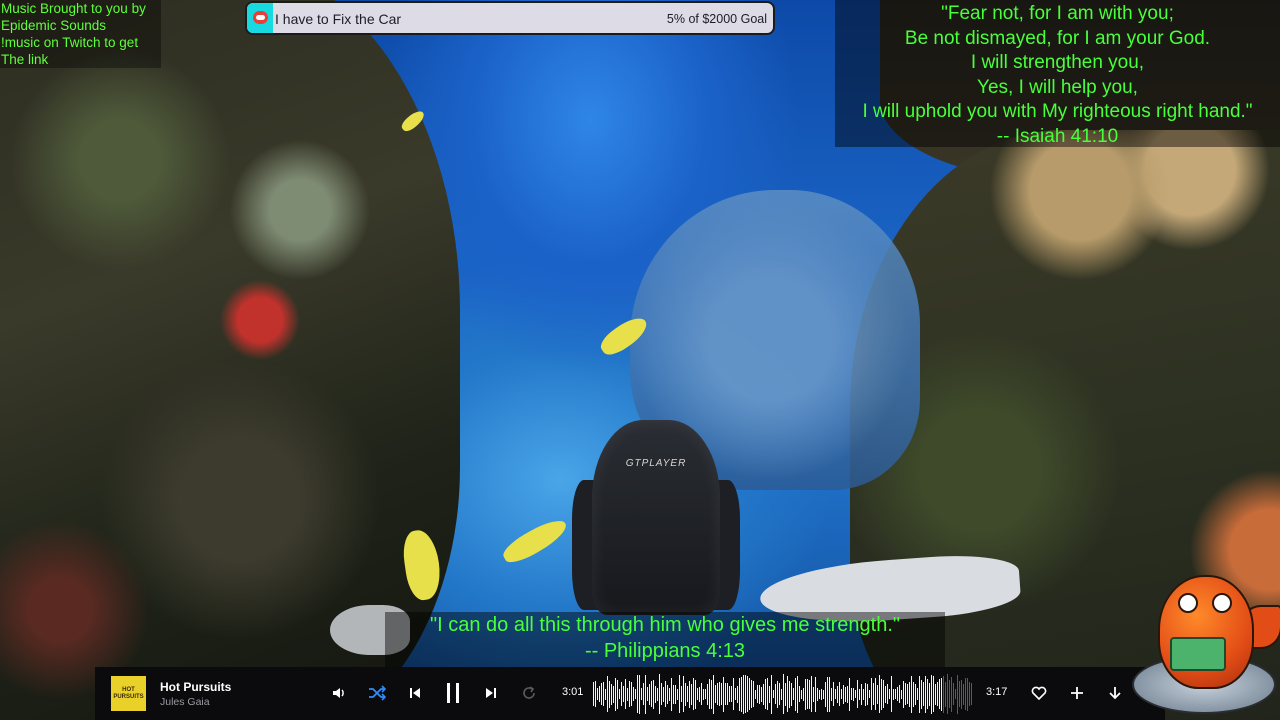 This screenshot has width=1280, height=720. What do you see at coordinates (128, 693) in the screenshot?
I see `album-art: HOT PURSUITS` at bounding box center [128, 693].